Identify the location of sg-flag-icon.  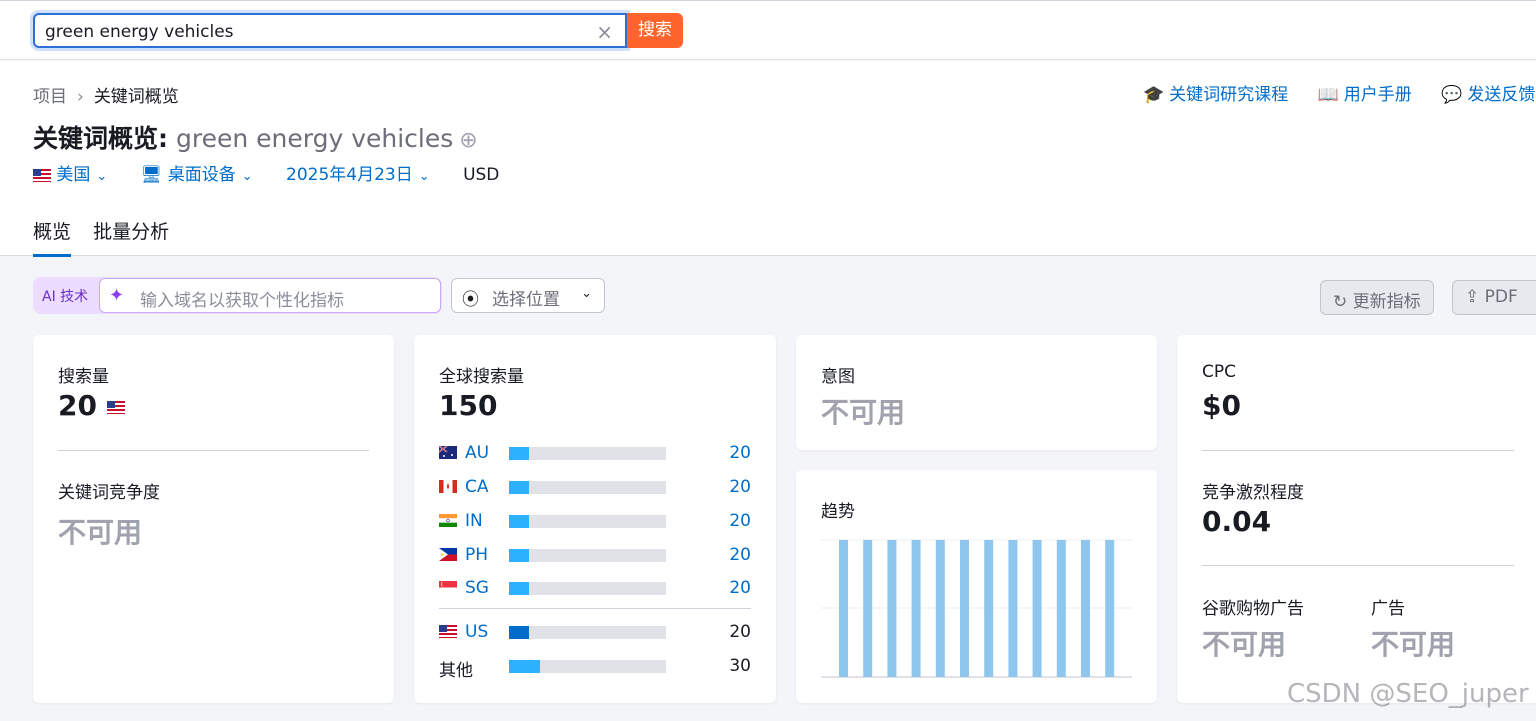
(448, 587).